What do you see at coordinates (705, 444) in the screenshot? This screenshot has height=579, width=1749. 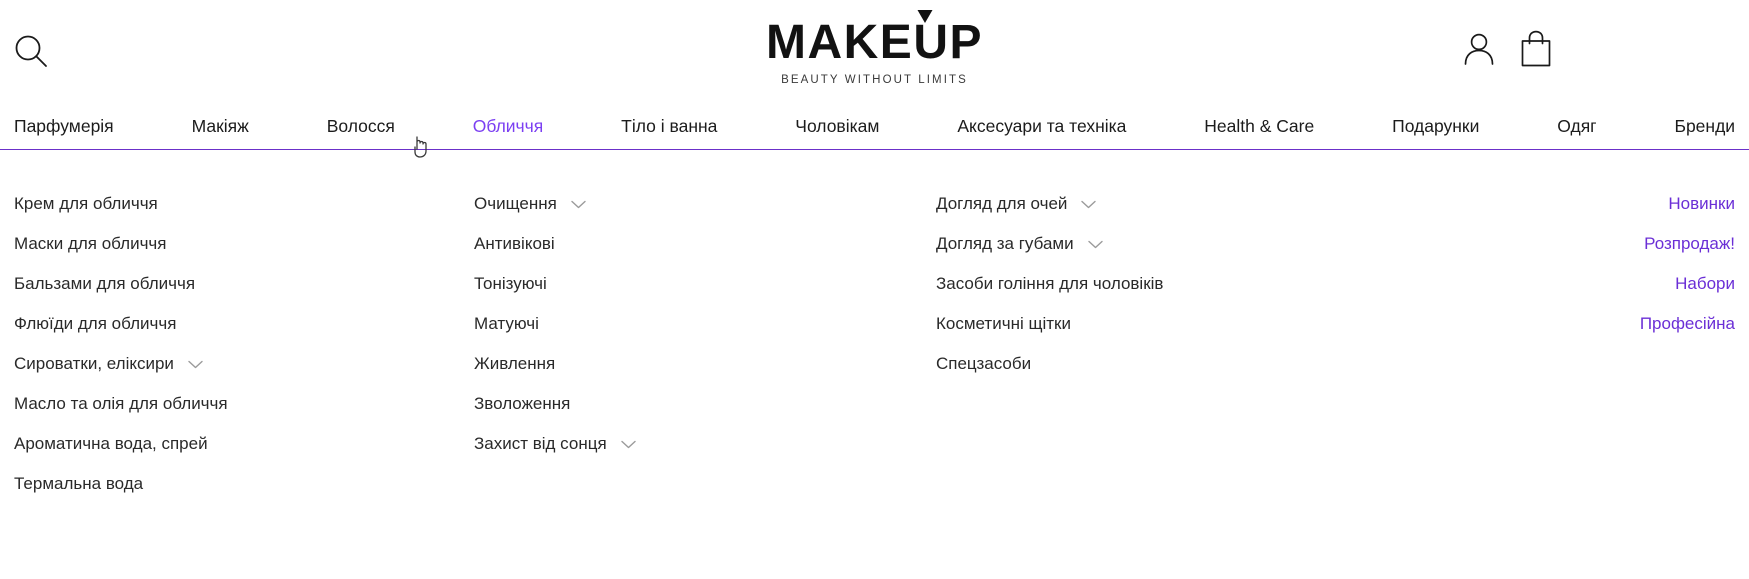 I see `menu-item-sun-protection: Захист від сонця` at bounding box center [705, 444].